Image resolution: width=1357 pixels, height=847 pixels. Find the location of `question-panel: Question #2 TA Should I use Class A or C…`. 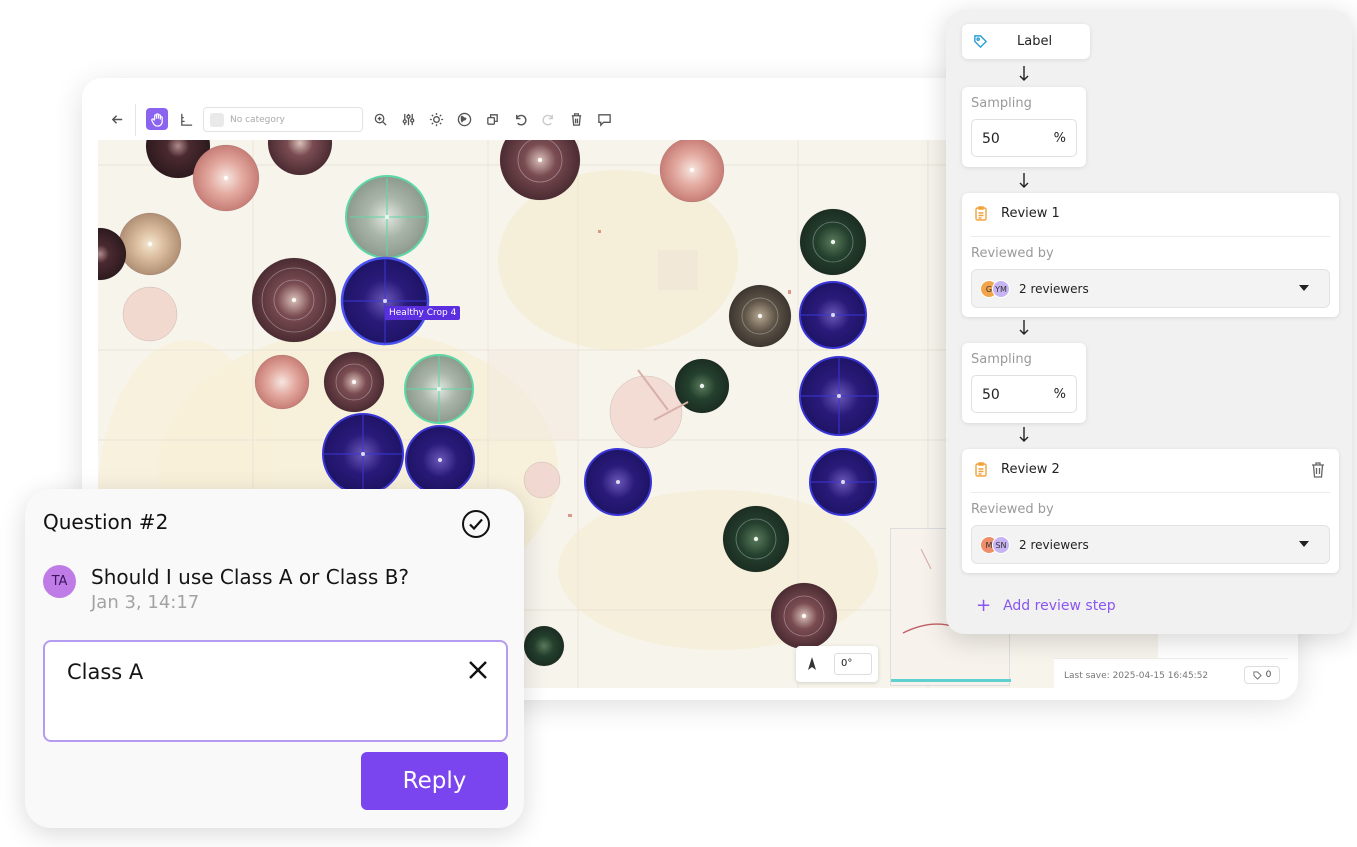

question-panel: Question #2 TA Should I use Class A or C… is located at coordinates (274, 658).